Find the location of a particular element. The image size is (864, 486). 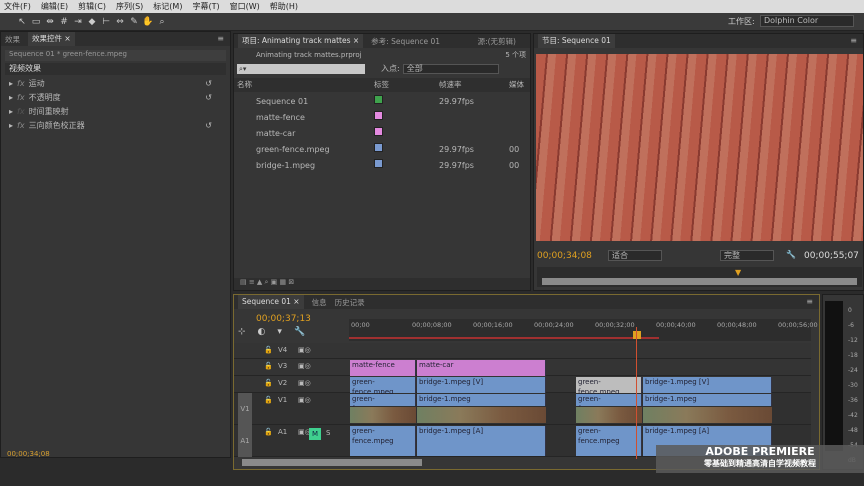

pen-icon: ✎ is located at coordinates (134, 22).